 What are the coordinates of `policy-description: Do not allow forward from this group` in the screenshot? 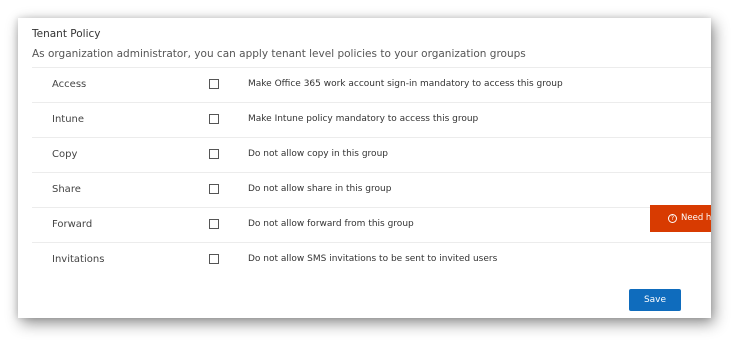 It's located at (331, 224).